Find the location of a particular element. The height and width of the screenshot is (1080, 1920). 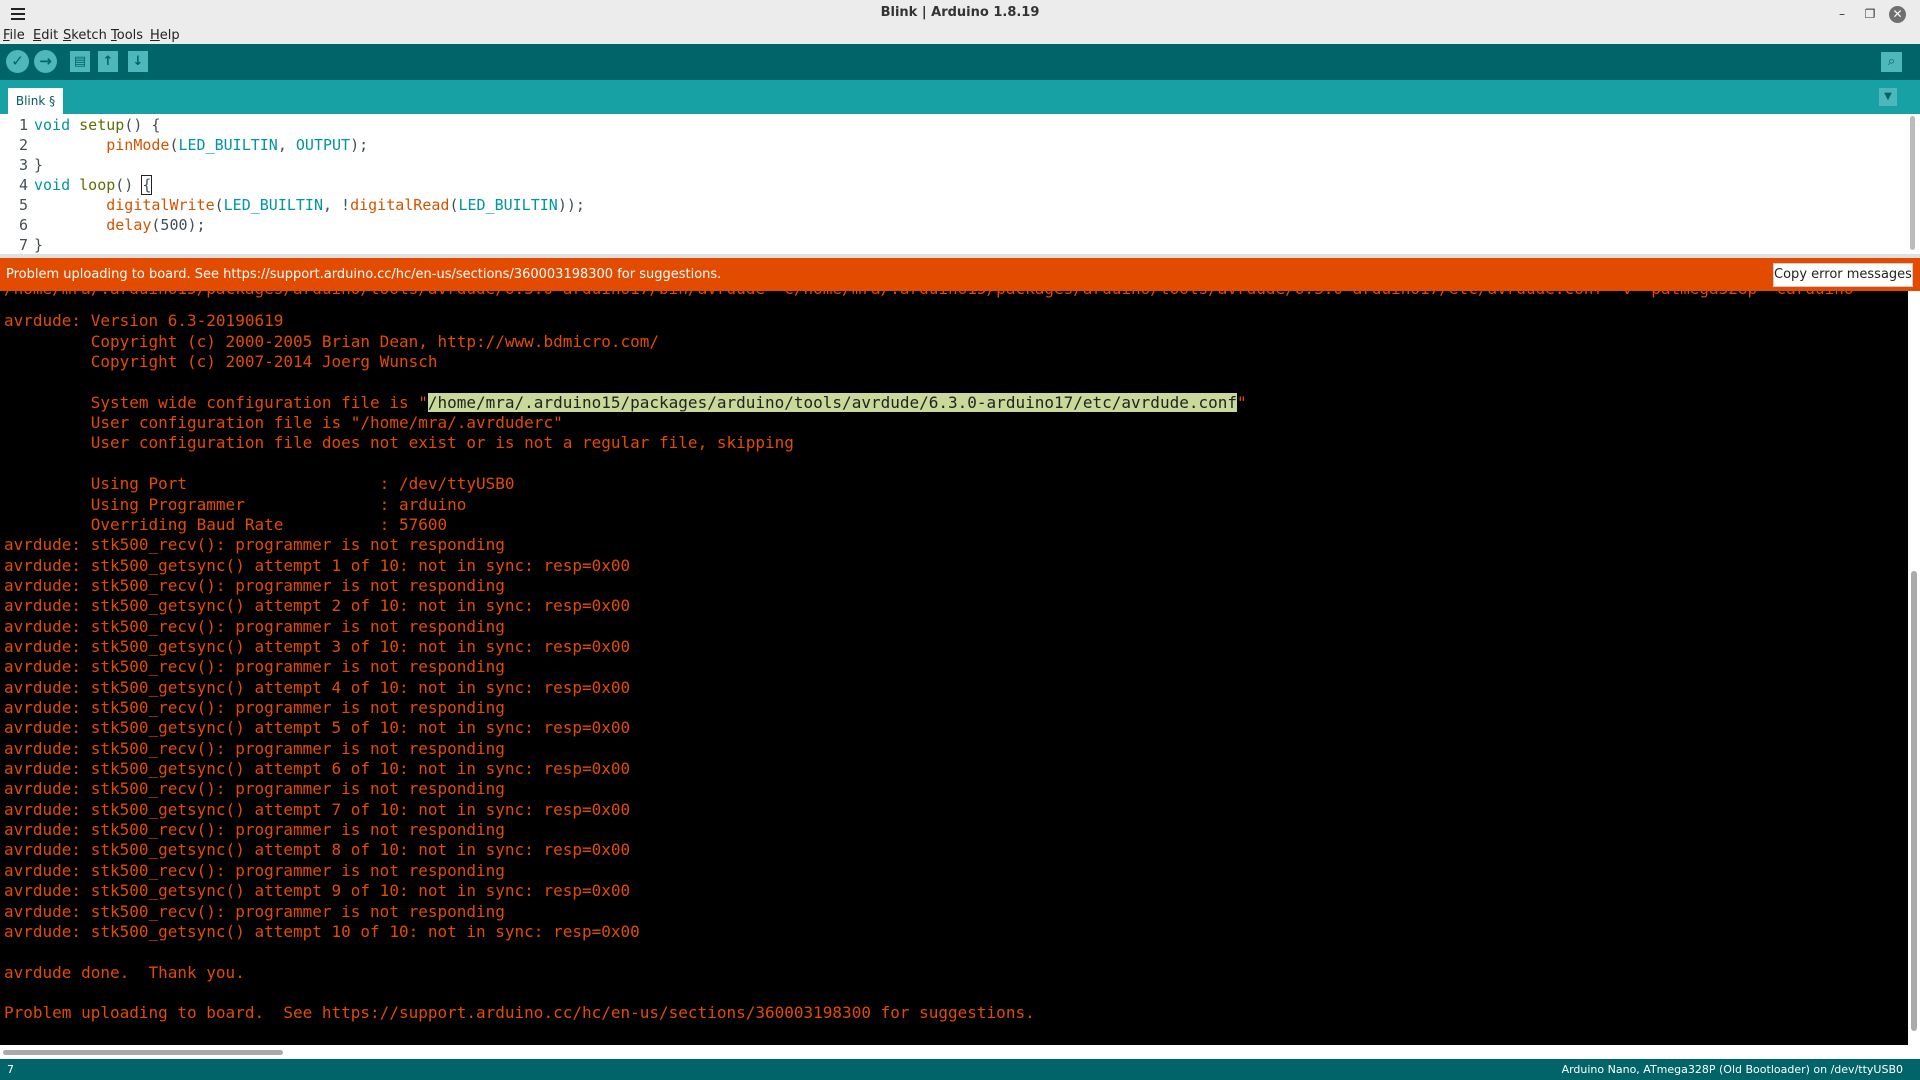

window-title: Blink | Arduino 1.8.19 is located at coordinates (960, 12).